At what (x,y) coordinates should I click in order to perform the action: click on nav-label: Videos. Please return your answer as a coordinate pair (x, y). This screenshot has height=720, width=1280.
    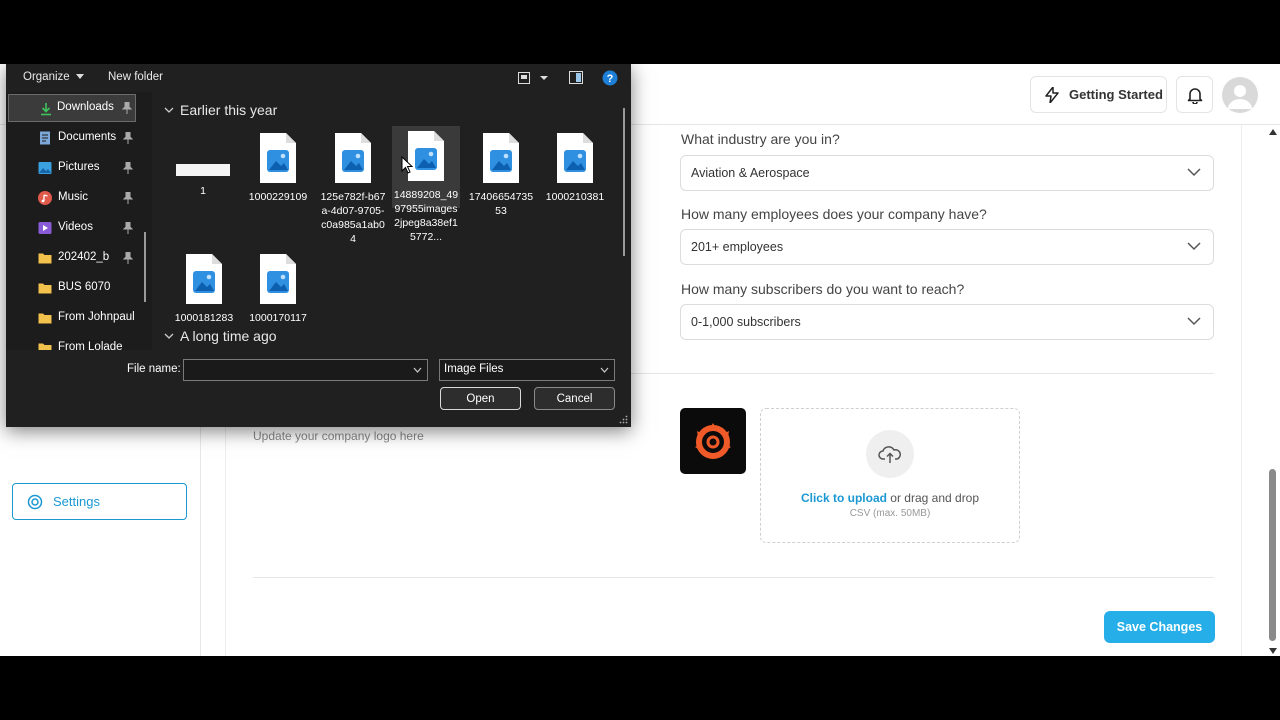
    Looking at the image, I should click on (75, 227).